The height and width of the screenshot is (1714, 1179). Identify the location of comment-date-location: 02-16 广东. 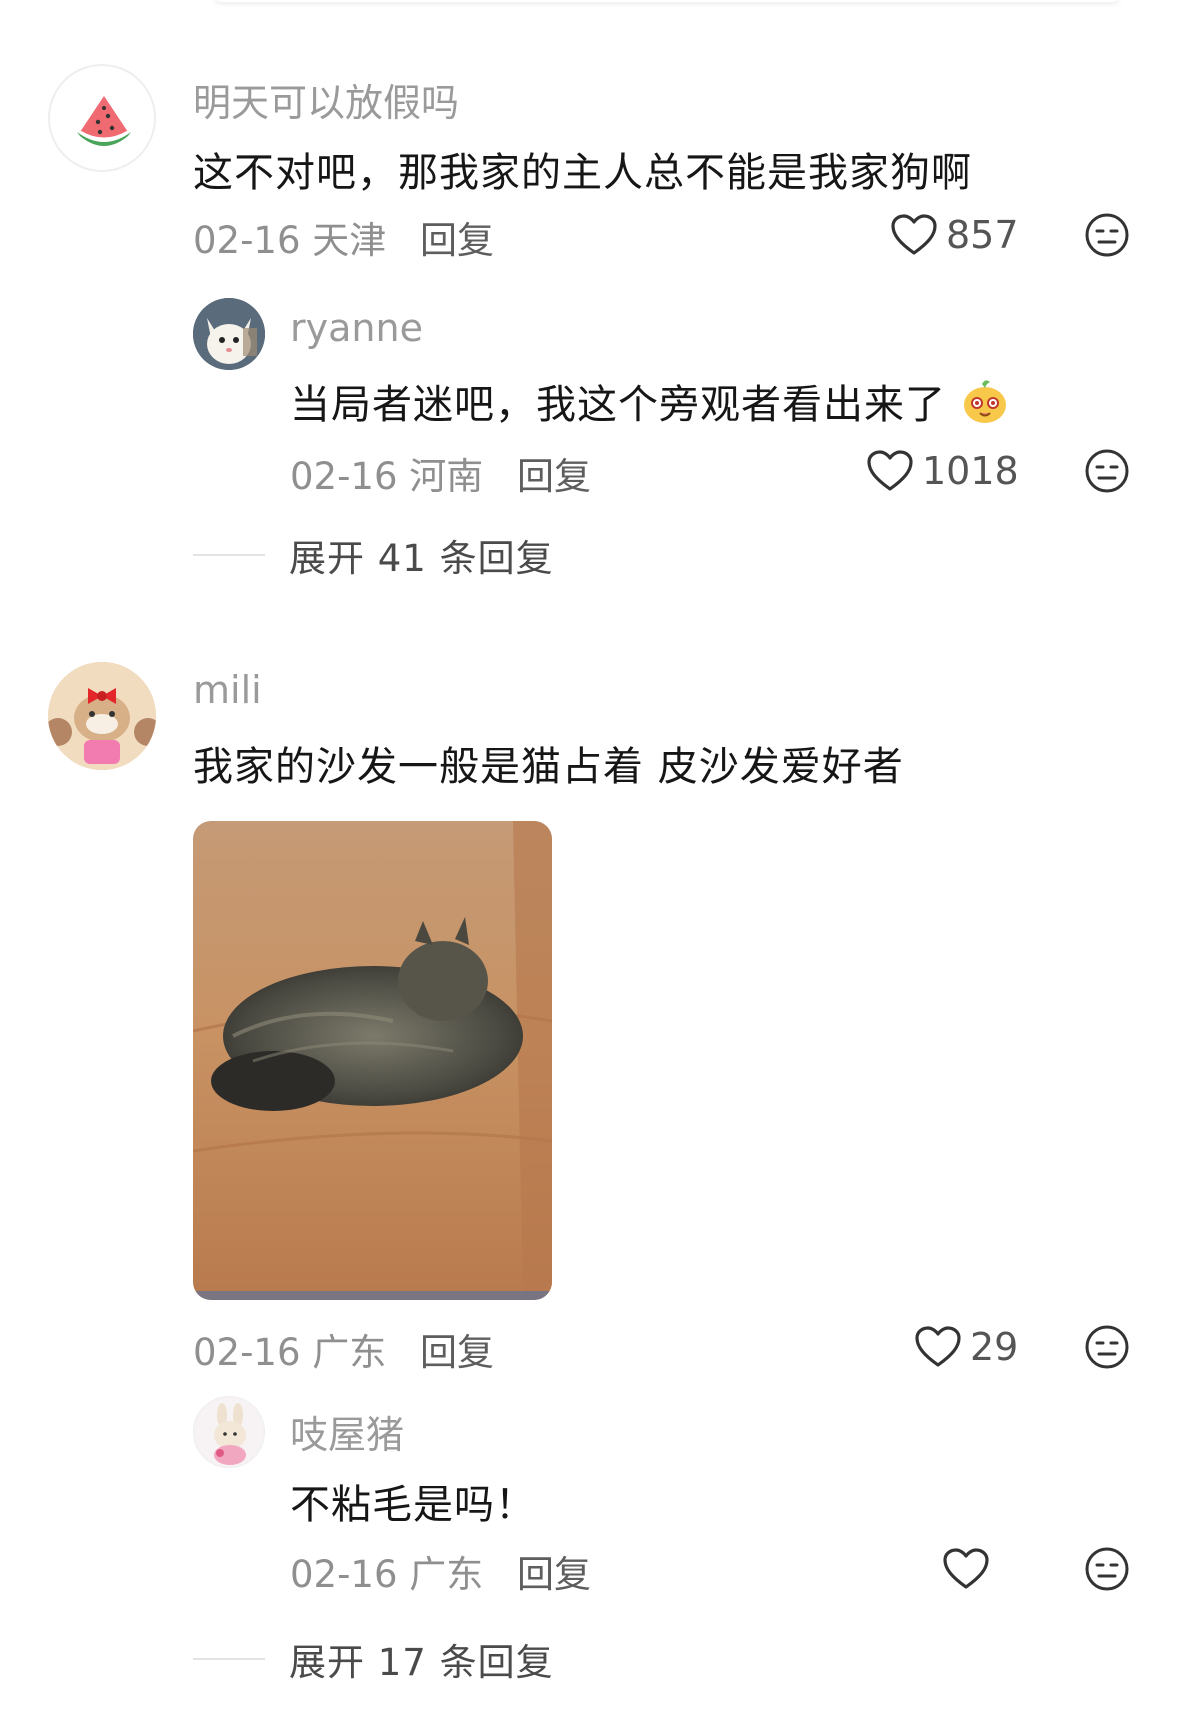
(290, 1352).